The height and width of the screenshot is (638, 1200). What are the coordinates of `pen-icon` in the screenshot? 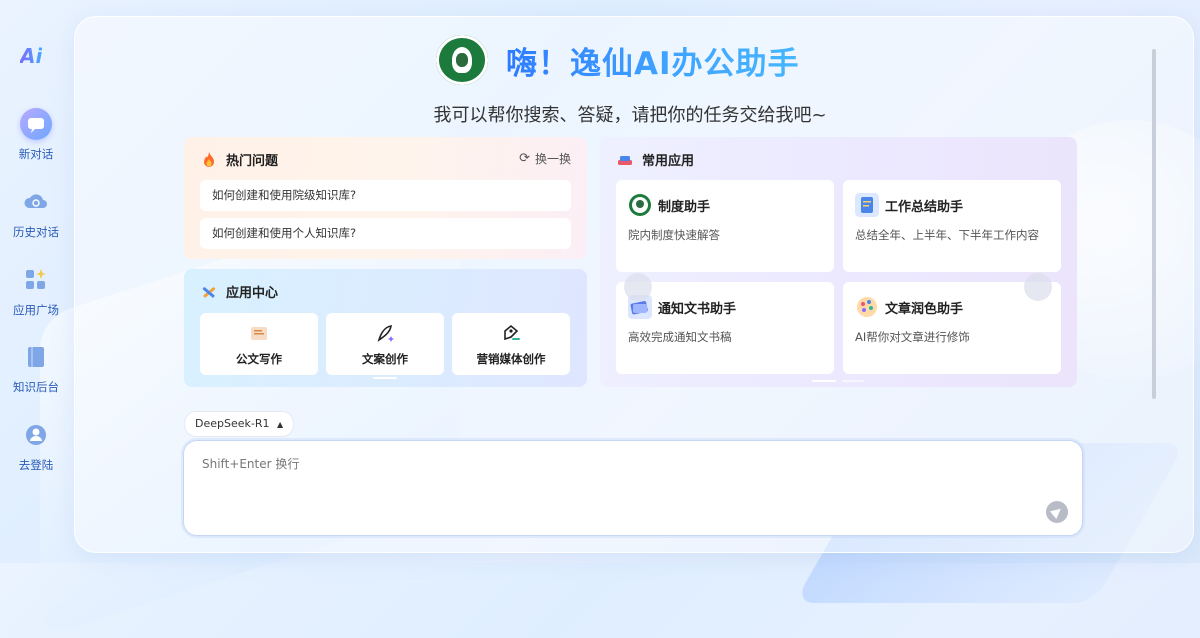 It's located at (385, 333).